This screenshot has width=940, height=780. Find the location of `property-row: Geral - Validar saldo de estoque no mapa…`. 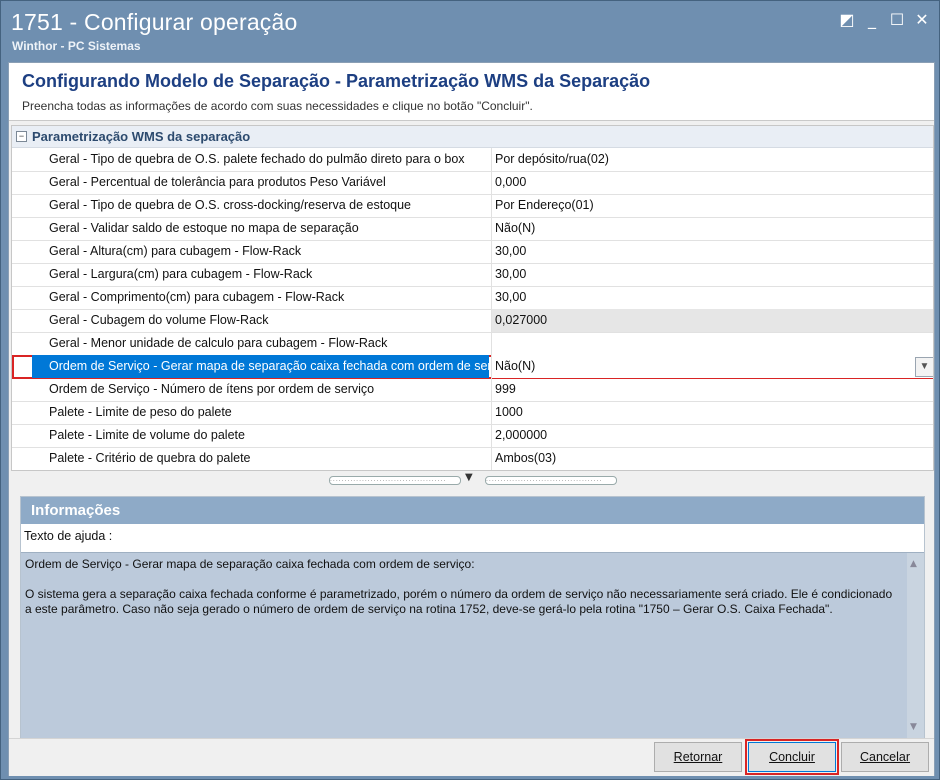

property-row: Geral - Validar saldo de estoque no mapa… is located at coordinates (472, 229).